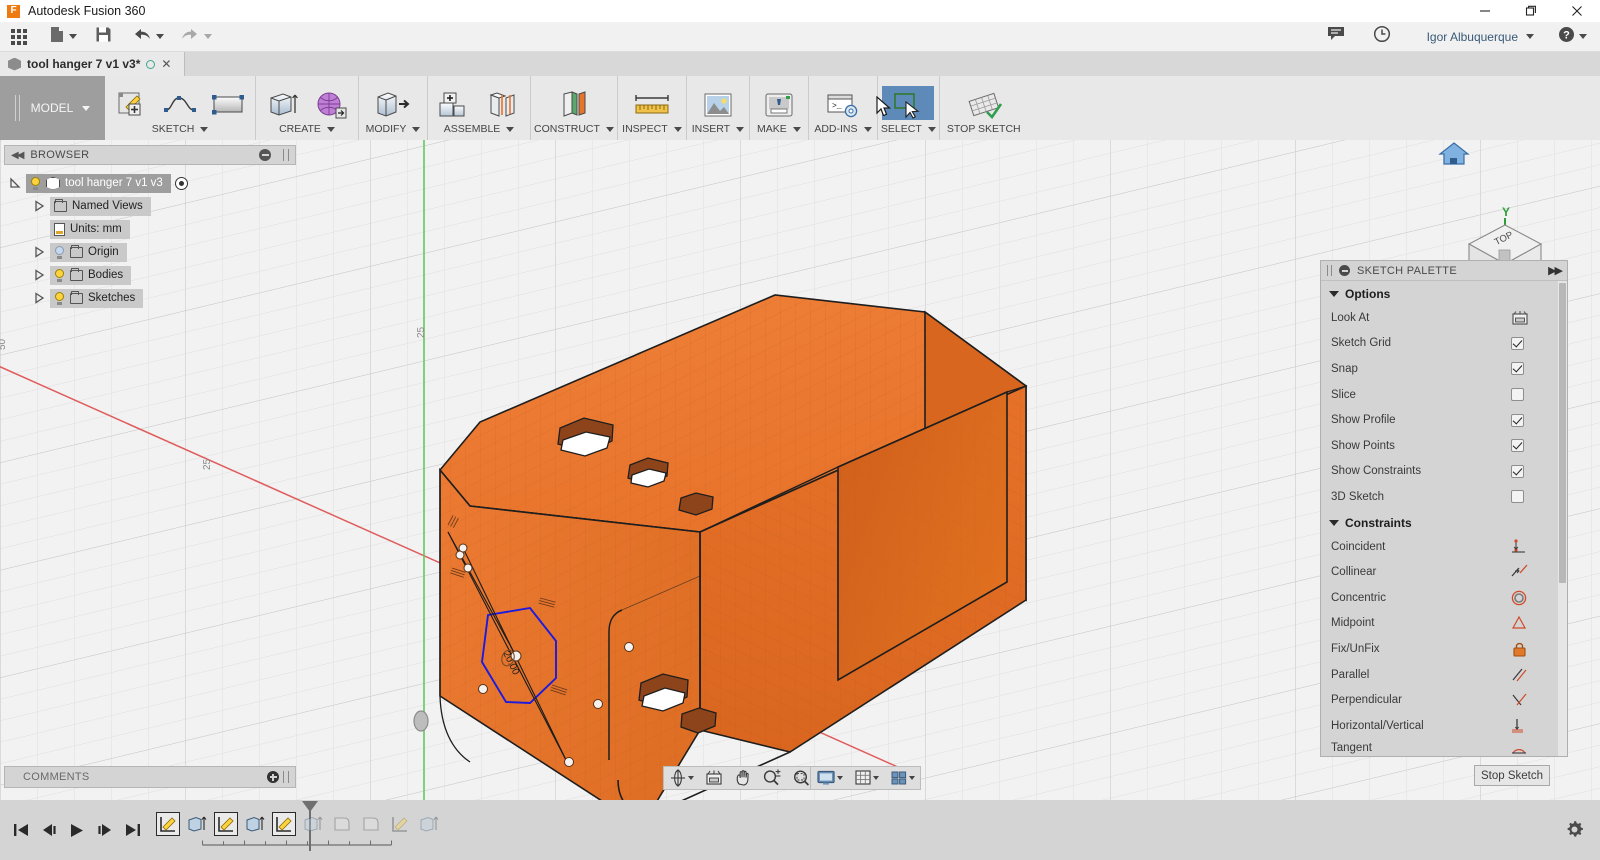 The width and height of the screenshot is (1600, 860). Describe the element at coordinates (908, 129) in the screenshot. I see `select-panel-label-wrap: SELECT` at that location.